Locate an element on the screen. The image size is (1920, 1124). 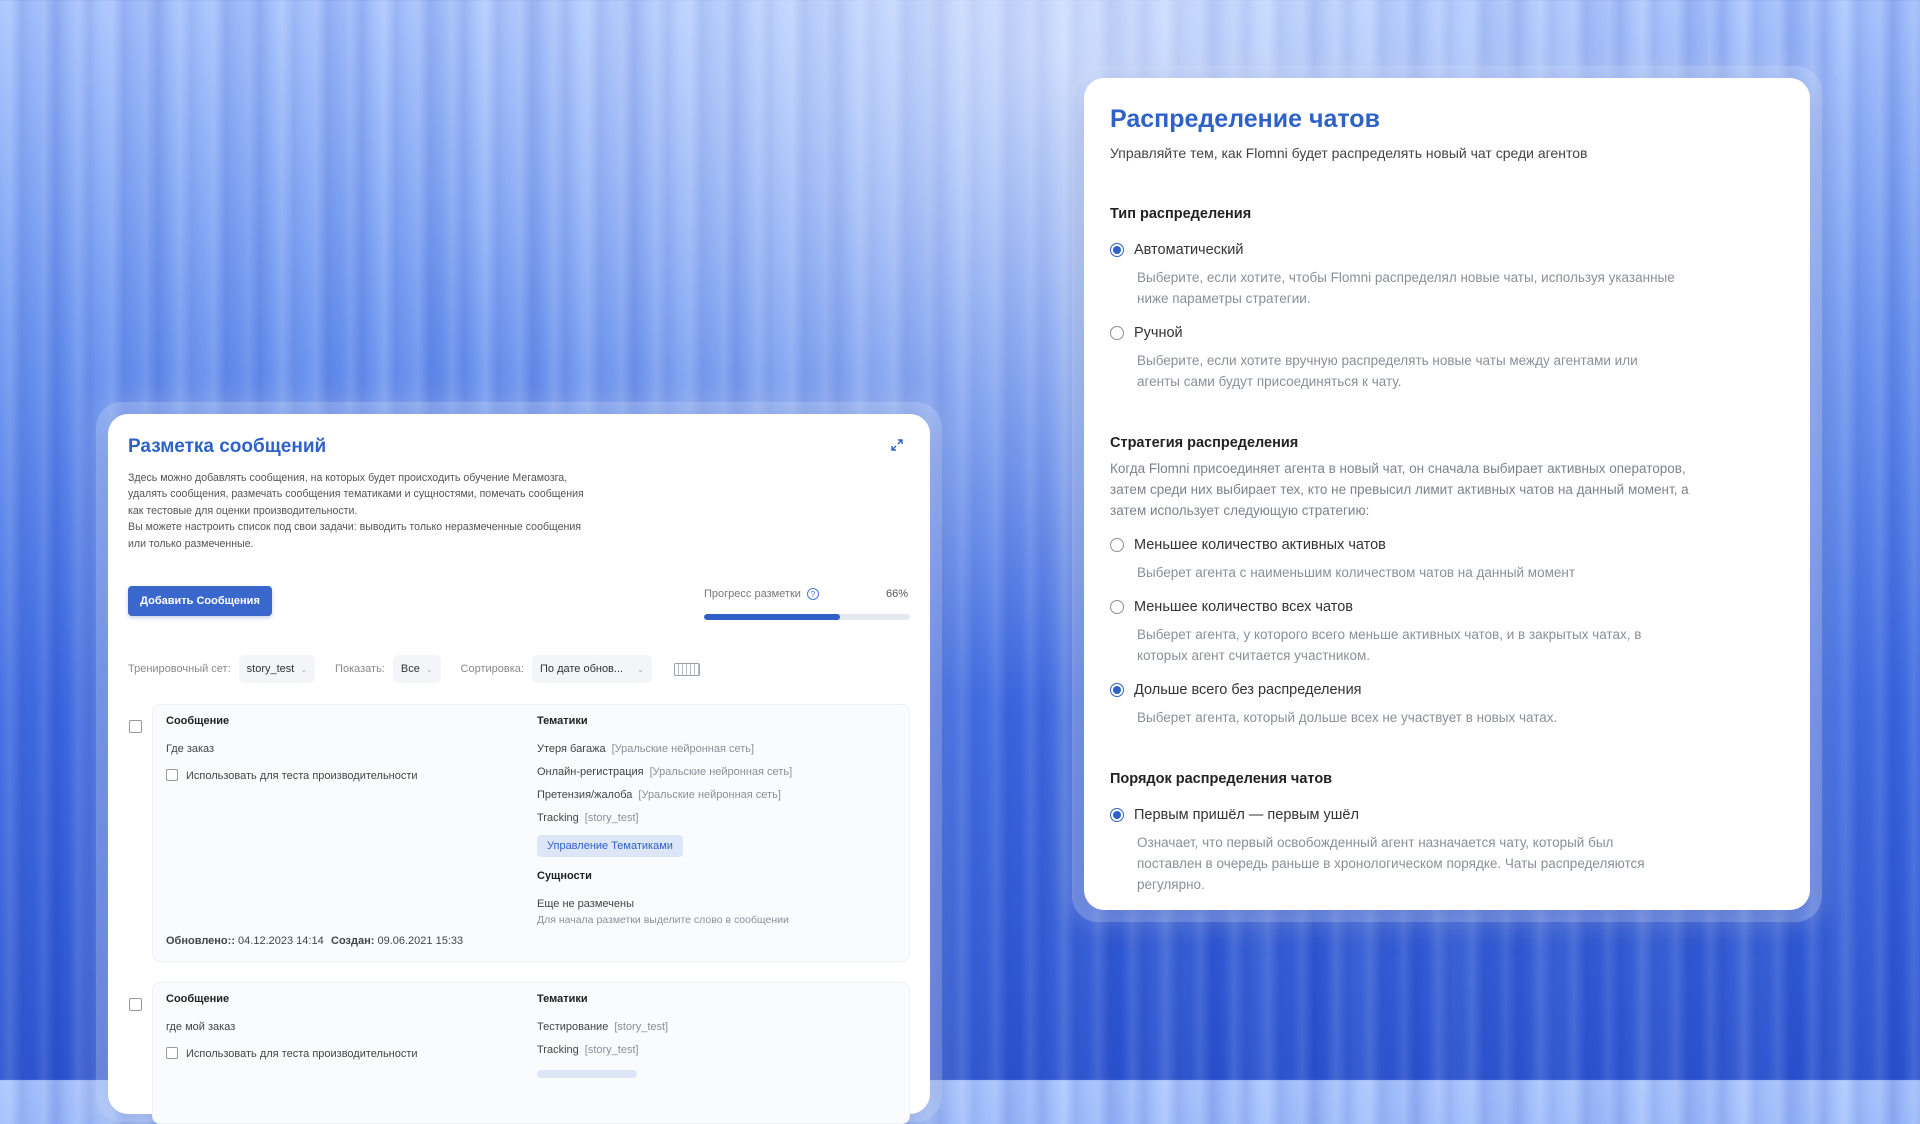
select-value: story_test is located at coordinates (270, 669).